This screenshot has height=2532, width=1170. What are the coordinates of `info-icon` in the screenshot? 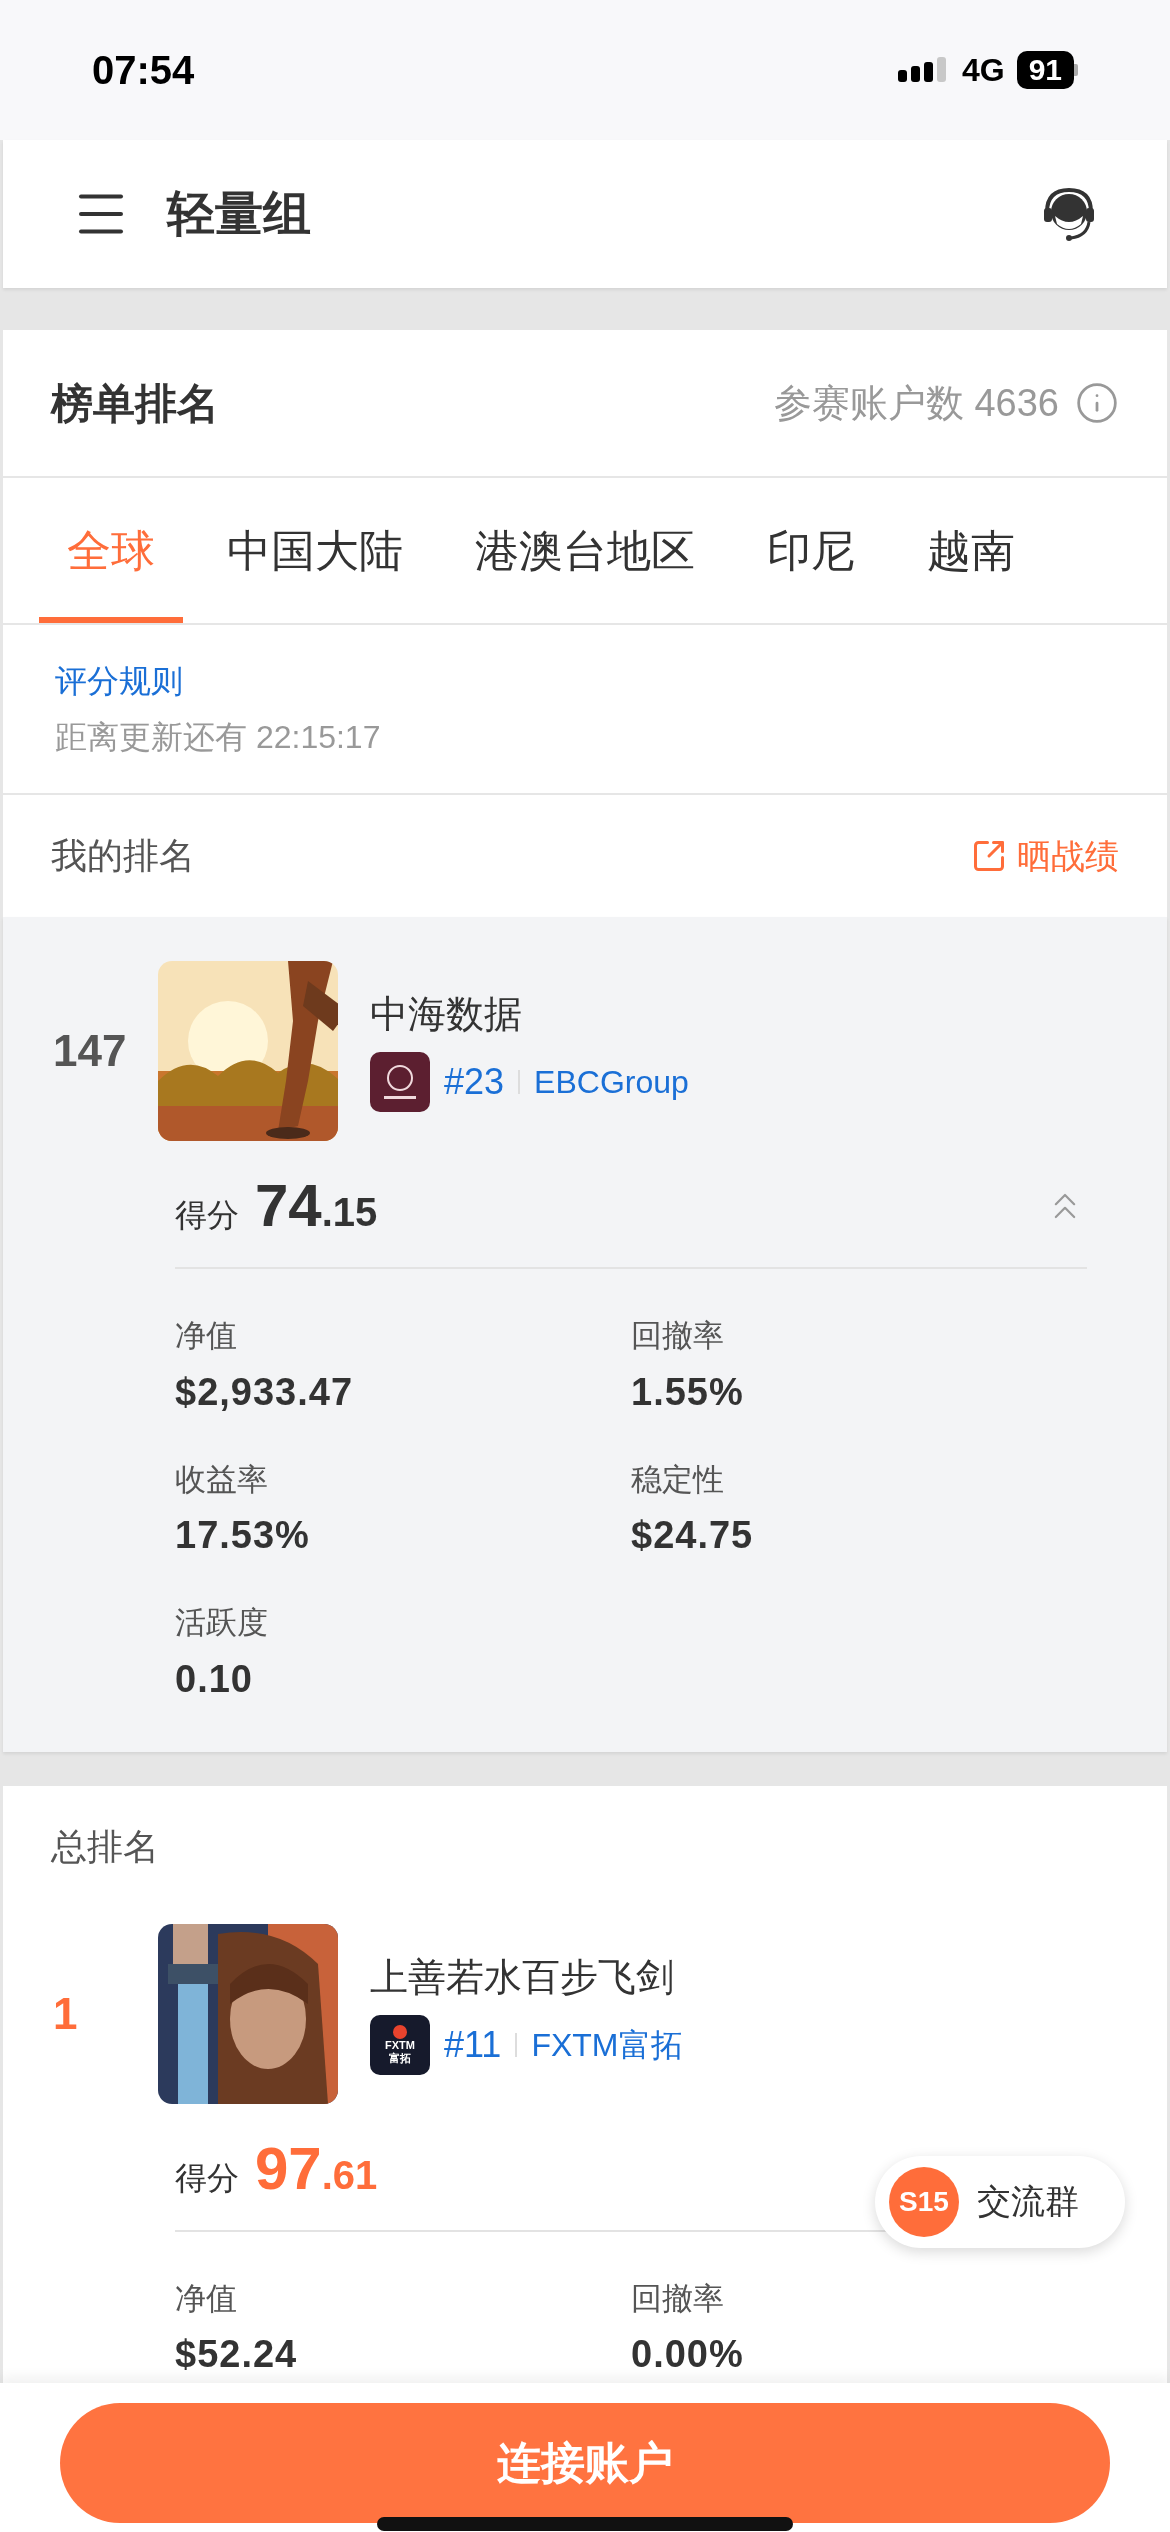 It's located at (1097, 403).